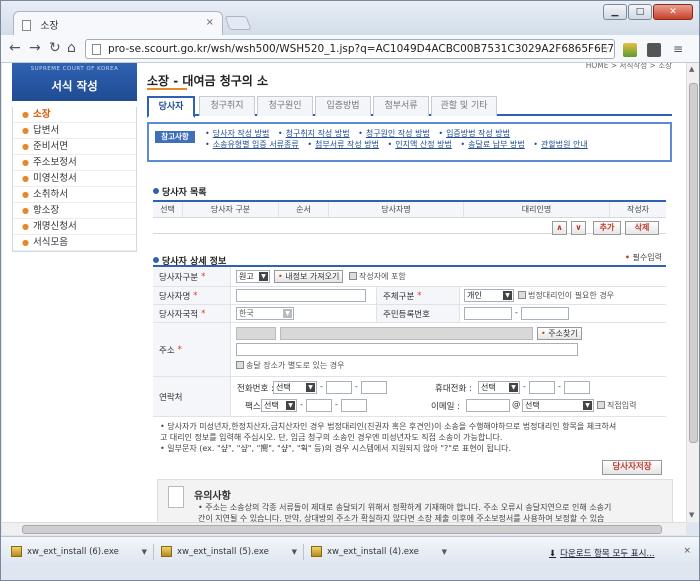 The image size is (700, 581). I want to click on col-agent-name: 대리인명, so click(537, 209).